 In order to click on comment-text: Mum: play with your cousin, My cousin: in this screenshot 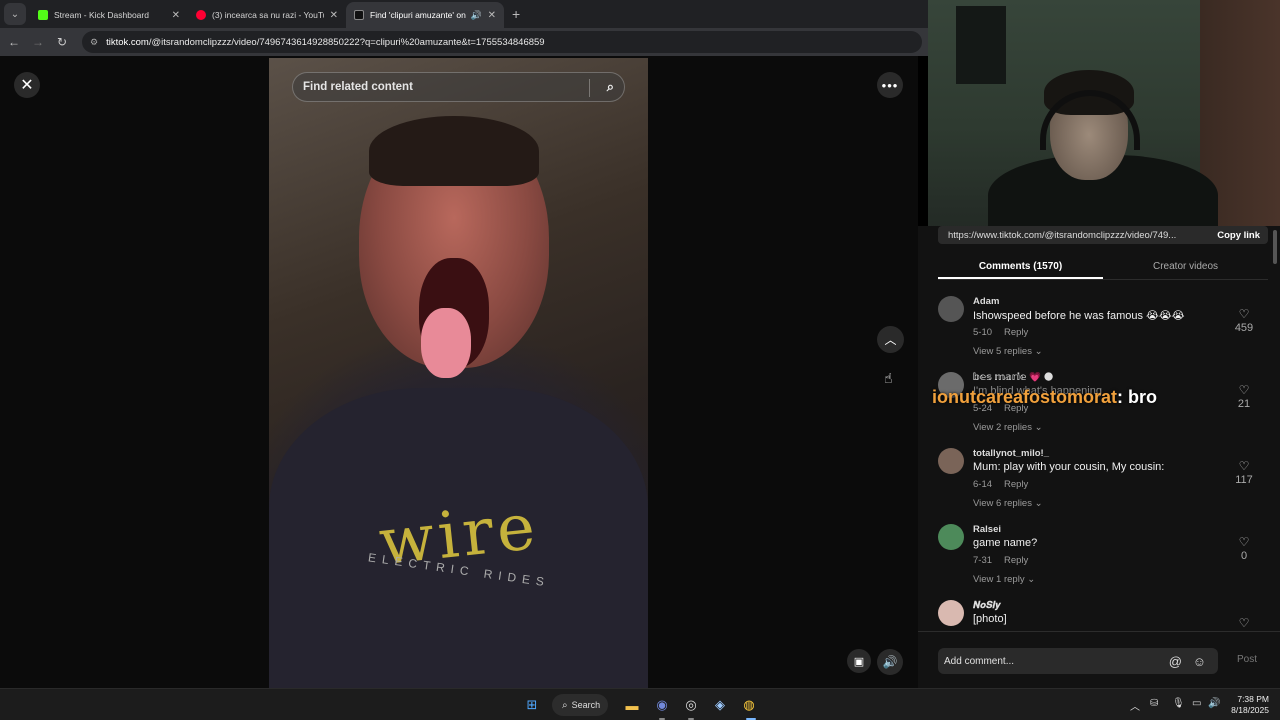, I will do `click(1069, 467)`.